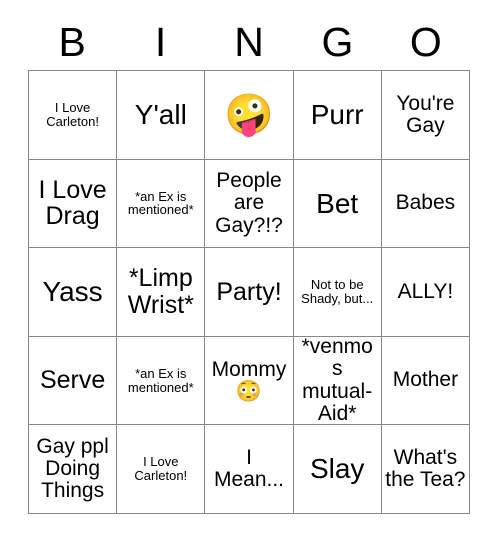 This screenshot has height=544, width=500. I want to click on bingo-cell-content: What's the Tea?, so click(425, 468).